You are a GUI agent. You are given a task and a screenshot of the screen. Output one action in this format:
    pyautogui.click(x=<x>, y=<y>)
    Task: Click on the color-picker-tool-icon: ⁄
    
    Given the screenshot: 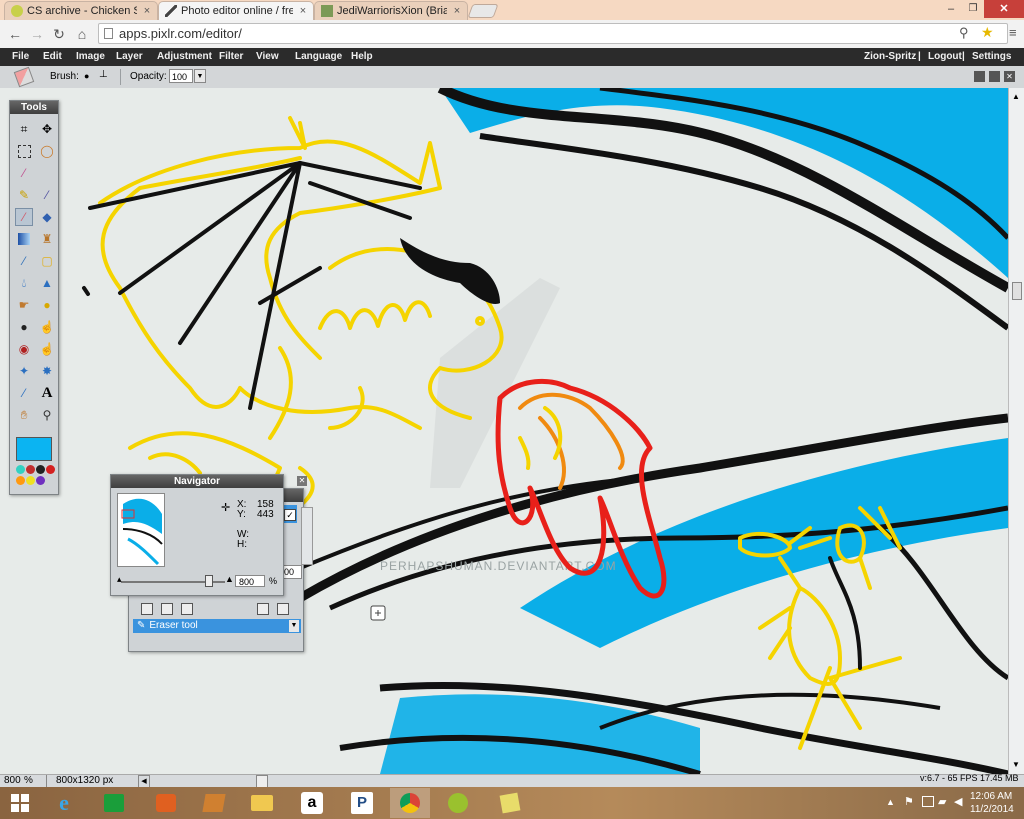 What is the action you would take?
    pyautogui.click(x=24, y=393)
    